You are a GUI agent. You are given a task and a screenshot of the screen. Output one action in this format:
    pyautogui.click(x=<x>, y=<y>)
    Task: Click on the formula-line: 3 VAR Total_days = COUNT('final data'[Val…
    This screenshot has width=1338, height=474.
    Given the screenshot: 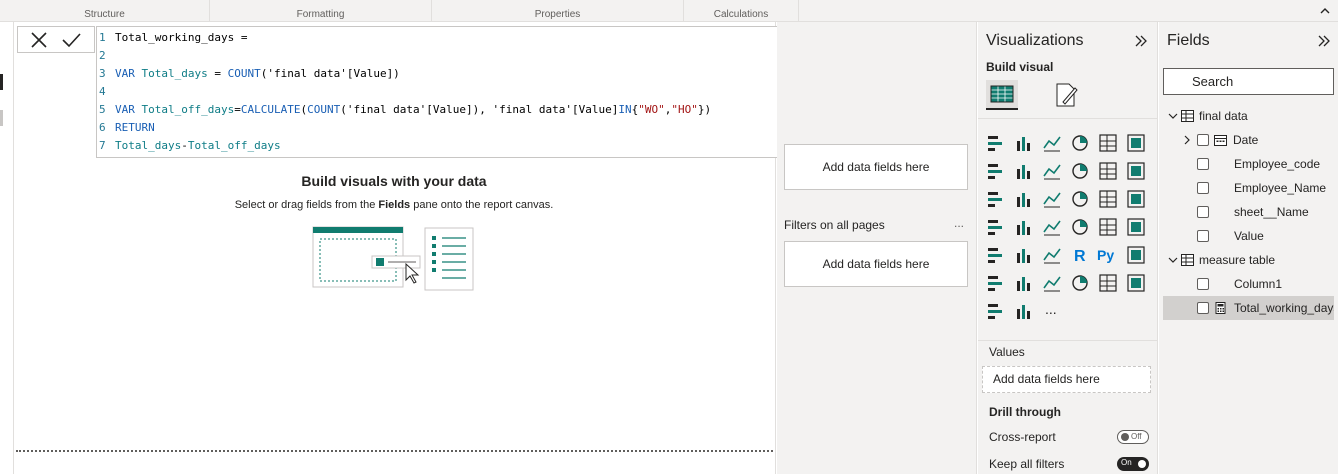 What is the action you would take?
    pyautogui.click(x=248, y=74)
    